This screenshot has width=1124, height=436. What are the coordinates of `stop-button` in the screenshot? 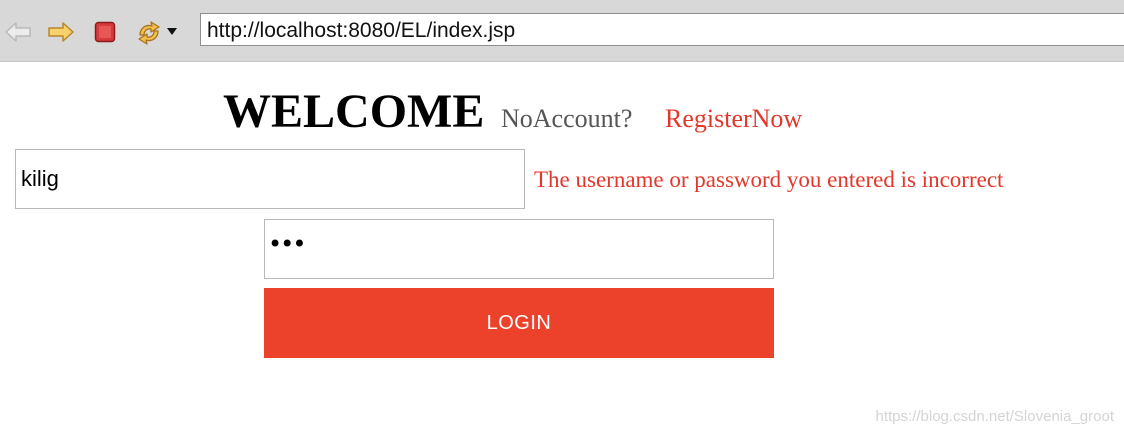 It's located at (105, 32).